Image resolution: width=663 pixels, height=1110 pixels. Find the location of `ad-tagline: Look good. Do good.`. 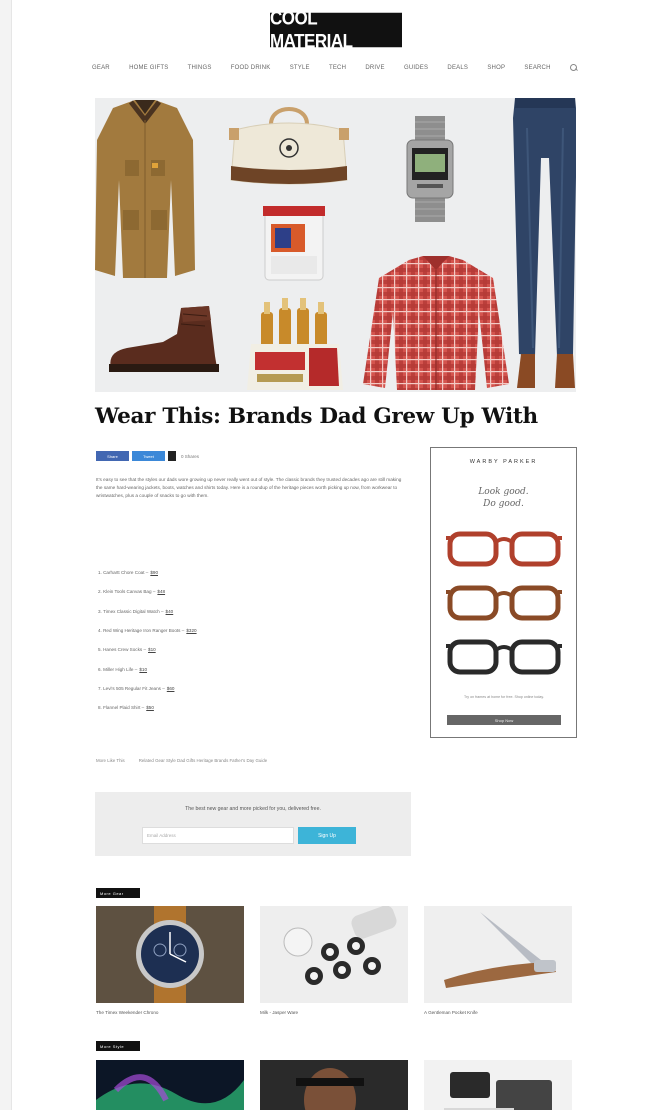

ad-tagline: Look good. Do good. is located at coordinates (503, 498).